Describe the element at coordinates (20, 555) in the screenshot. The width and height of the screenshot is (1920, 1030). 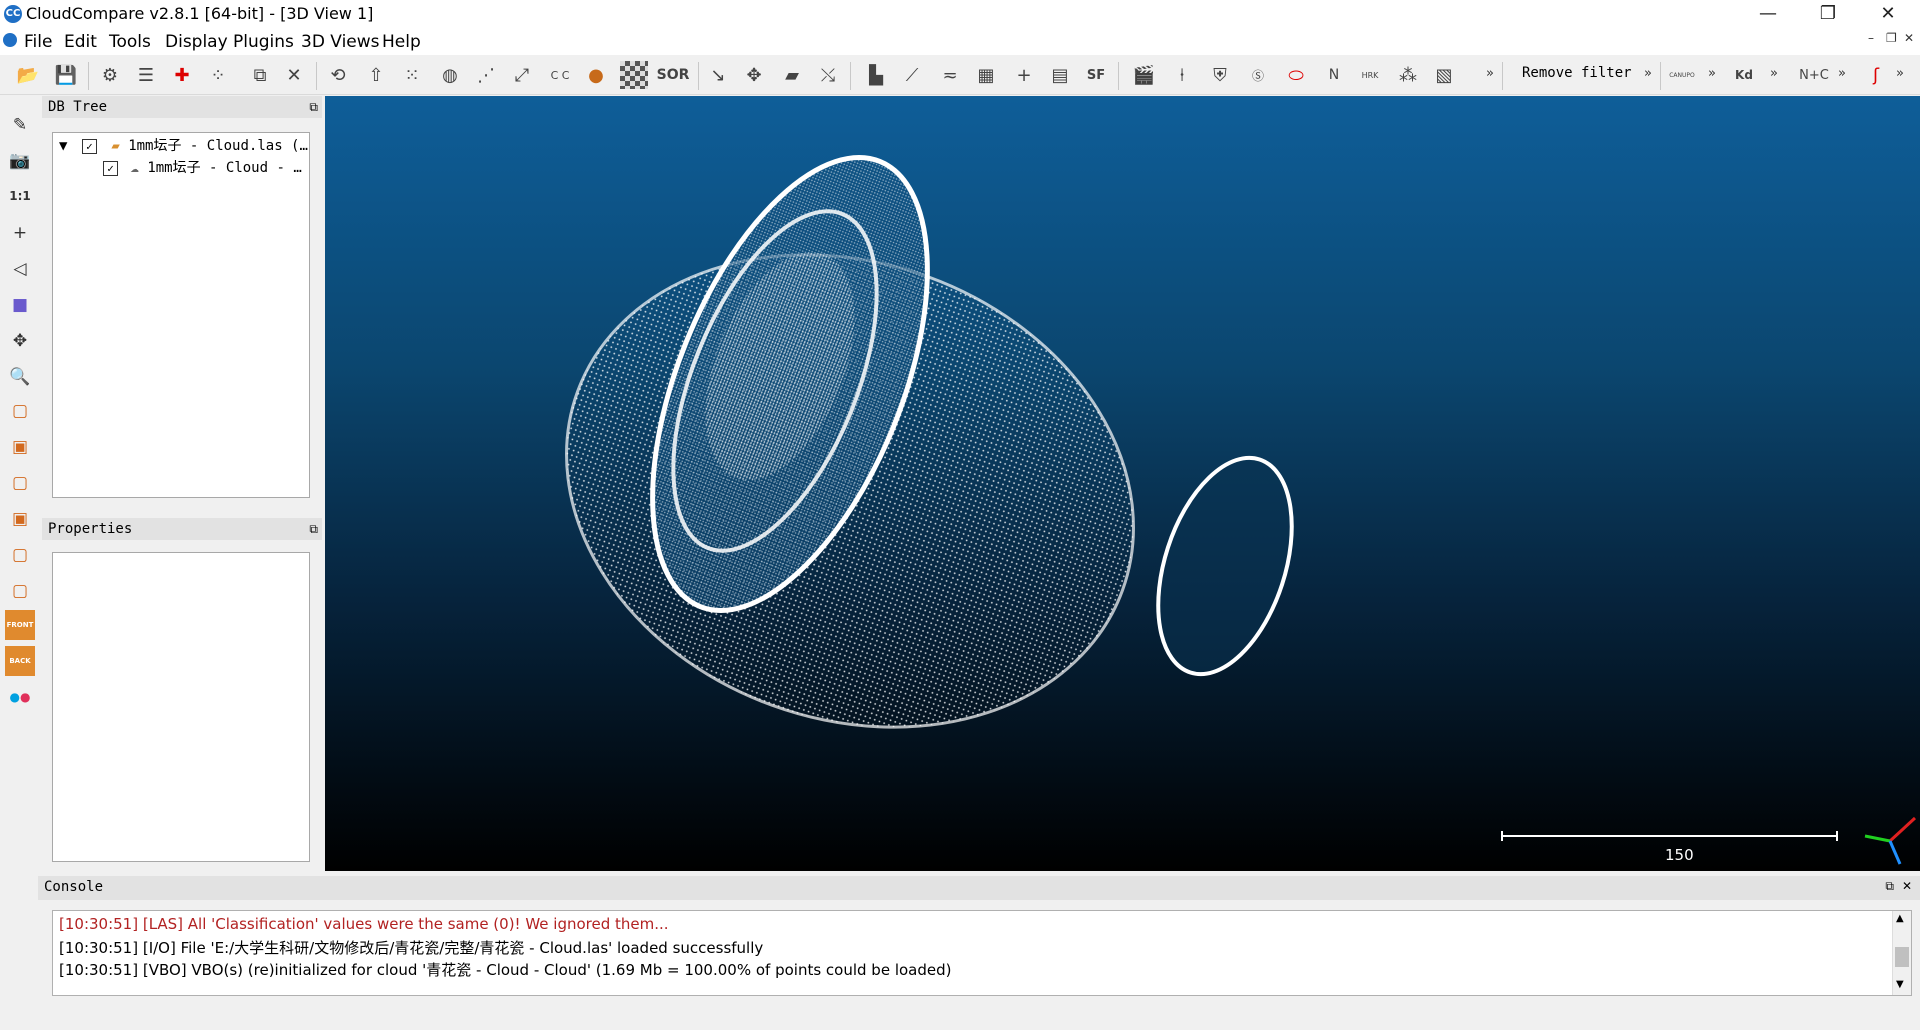
I see `view-right-icon: ▢` at that location.